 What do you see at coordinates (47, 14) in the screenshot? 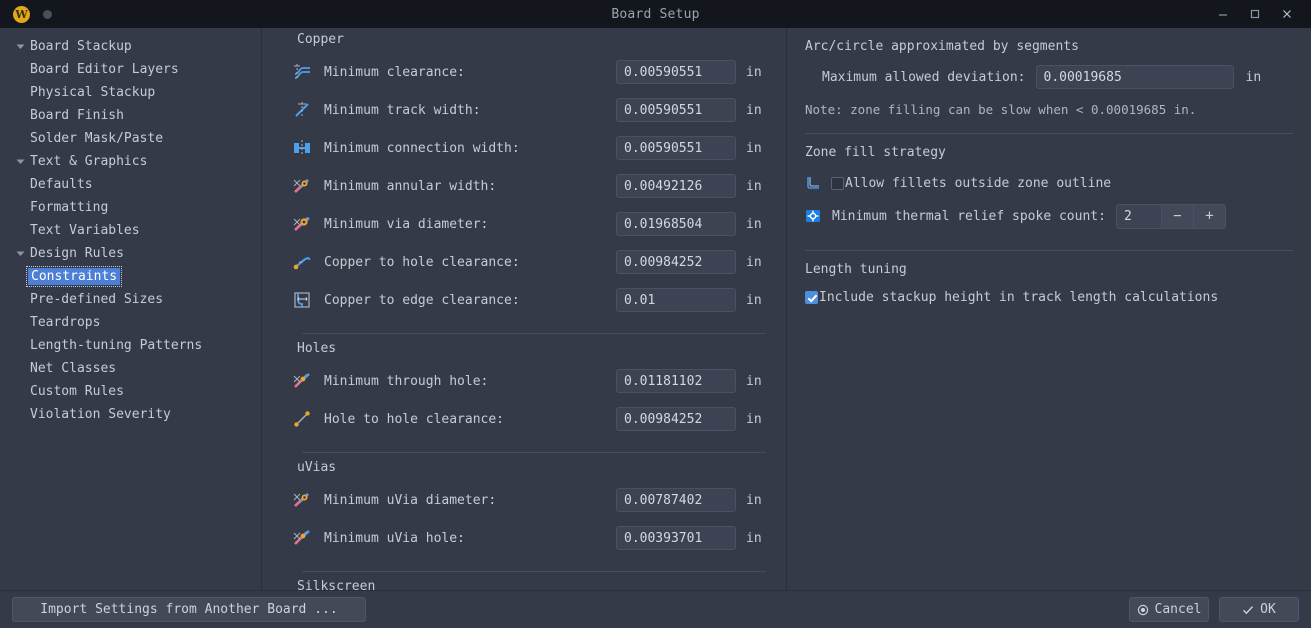
I see `window-menu-dot-icon` at bounding box center [47, 14].